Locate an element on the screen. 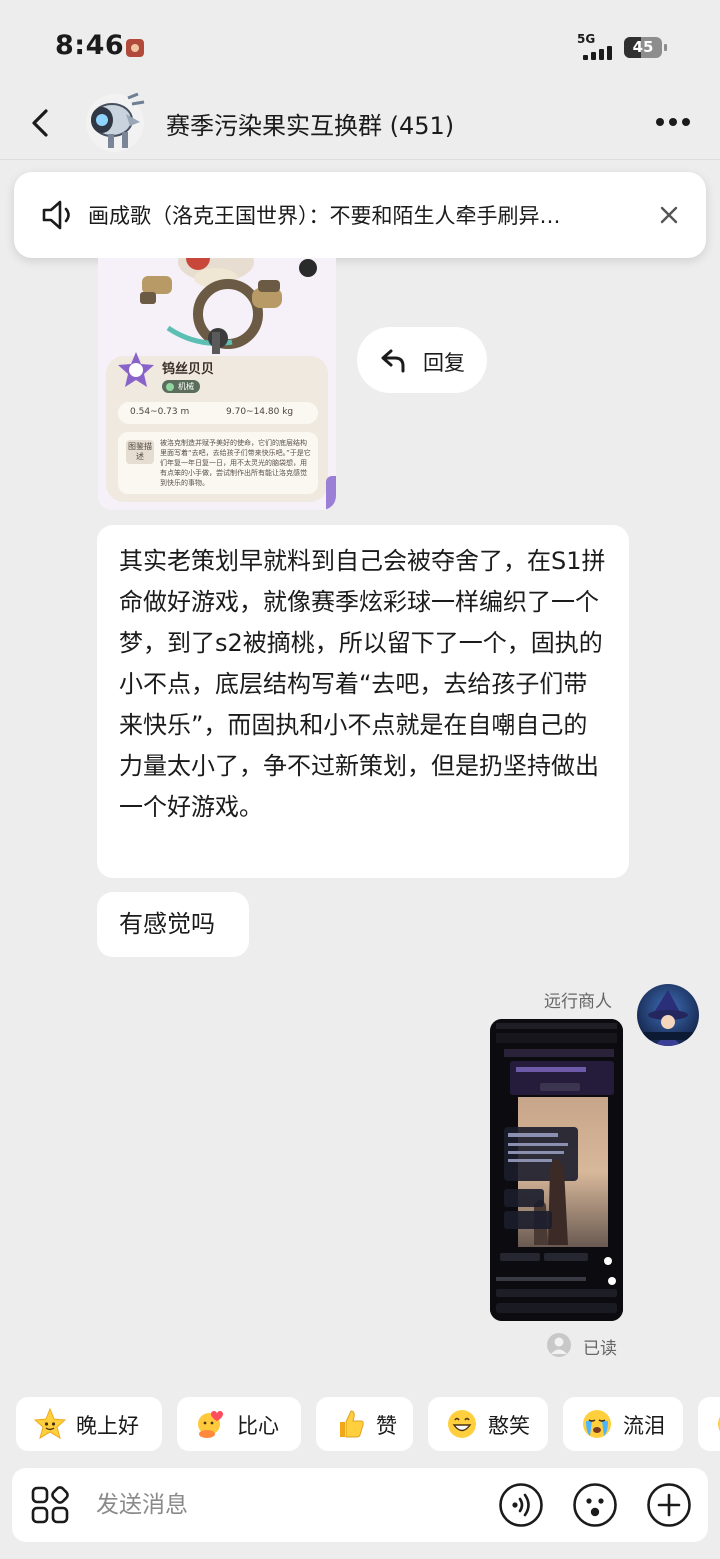  heart-hands-icon is located at coordinates (210, 1424).